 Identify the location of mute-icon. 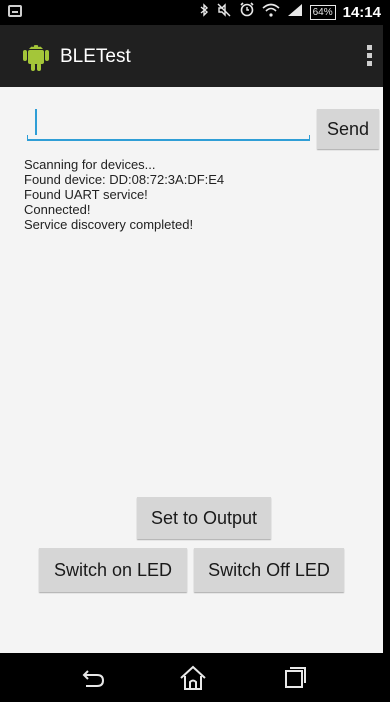
(224, 12).